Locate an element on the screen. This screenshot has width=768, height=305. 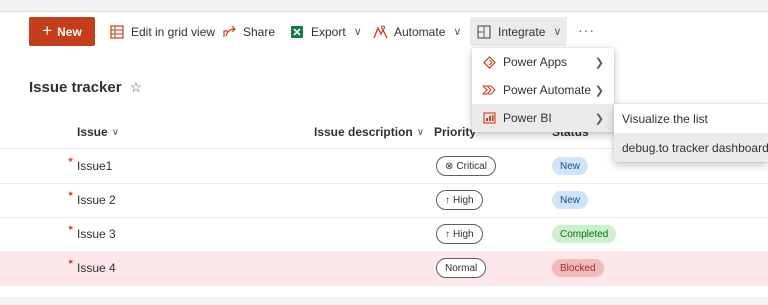
column-header-description: Issue description ∨ is located at coordinates (369, 132).